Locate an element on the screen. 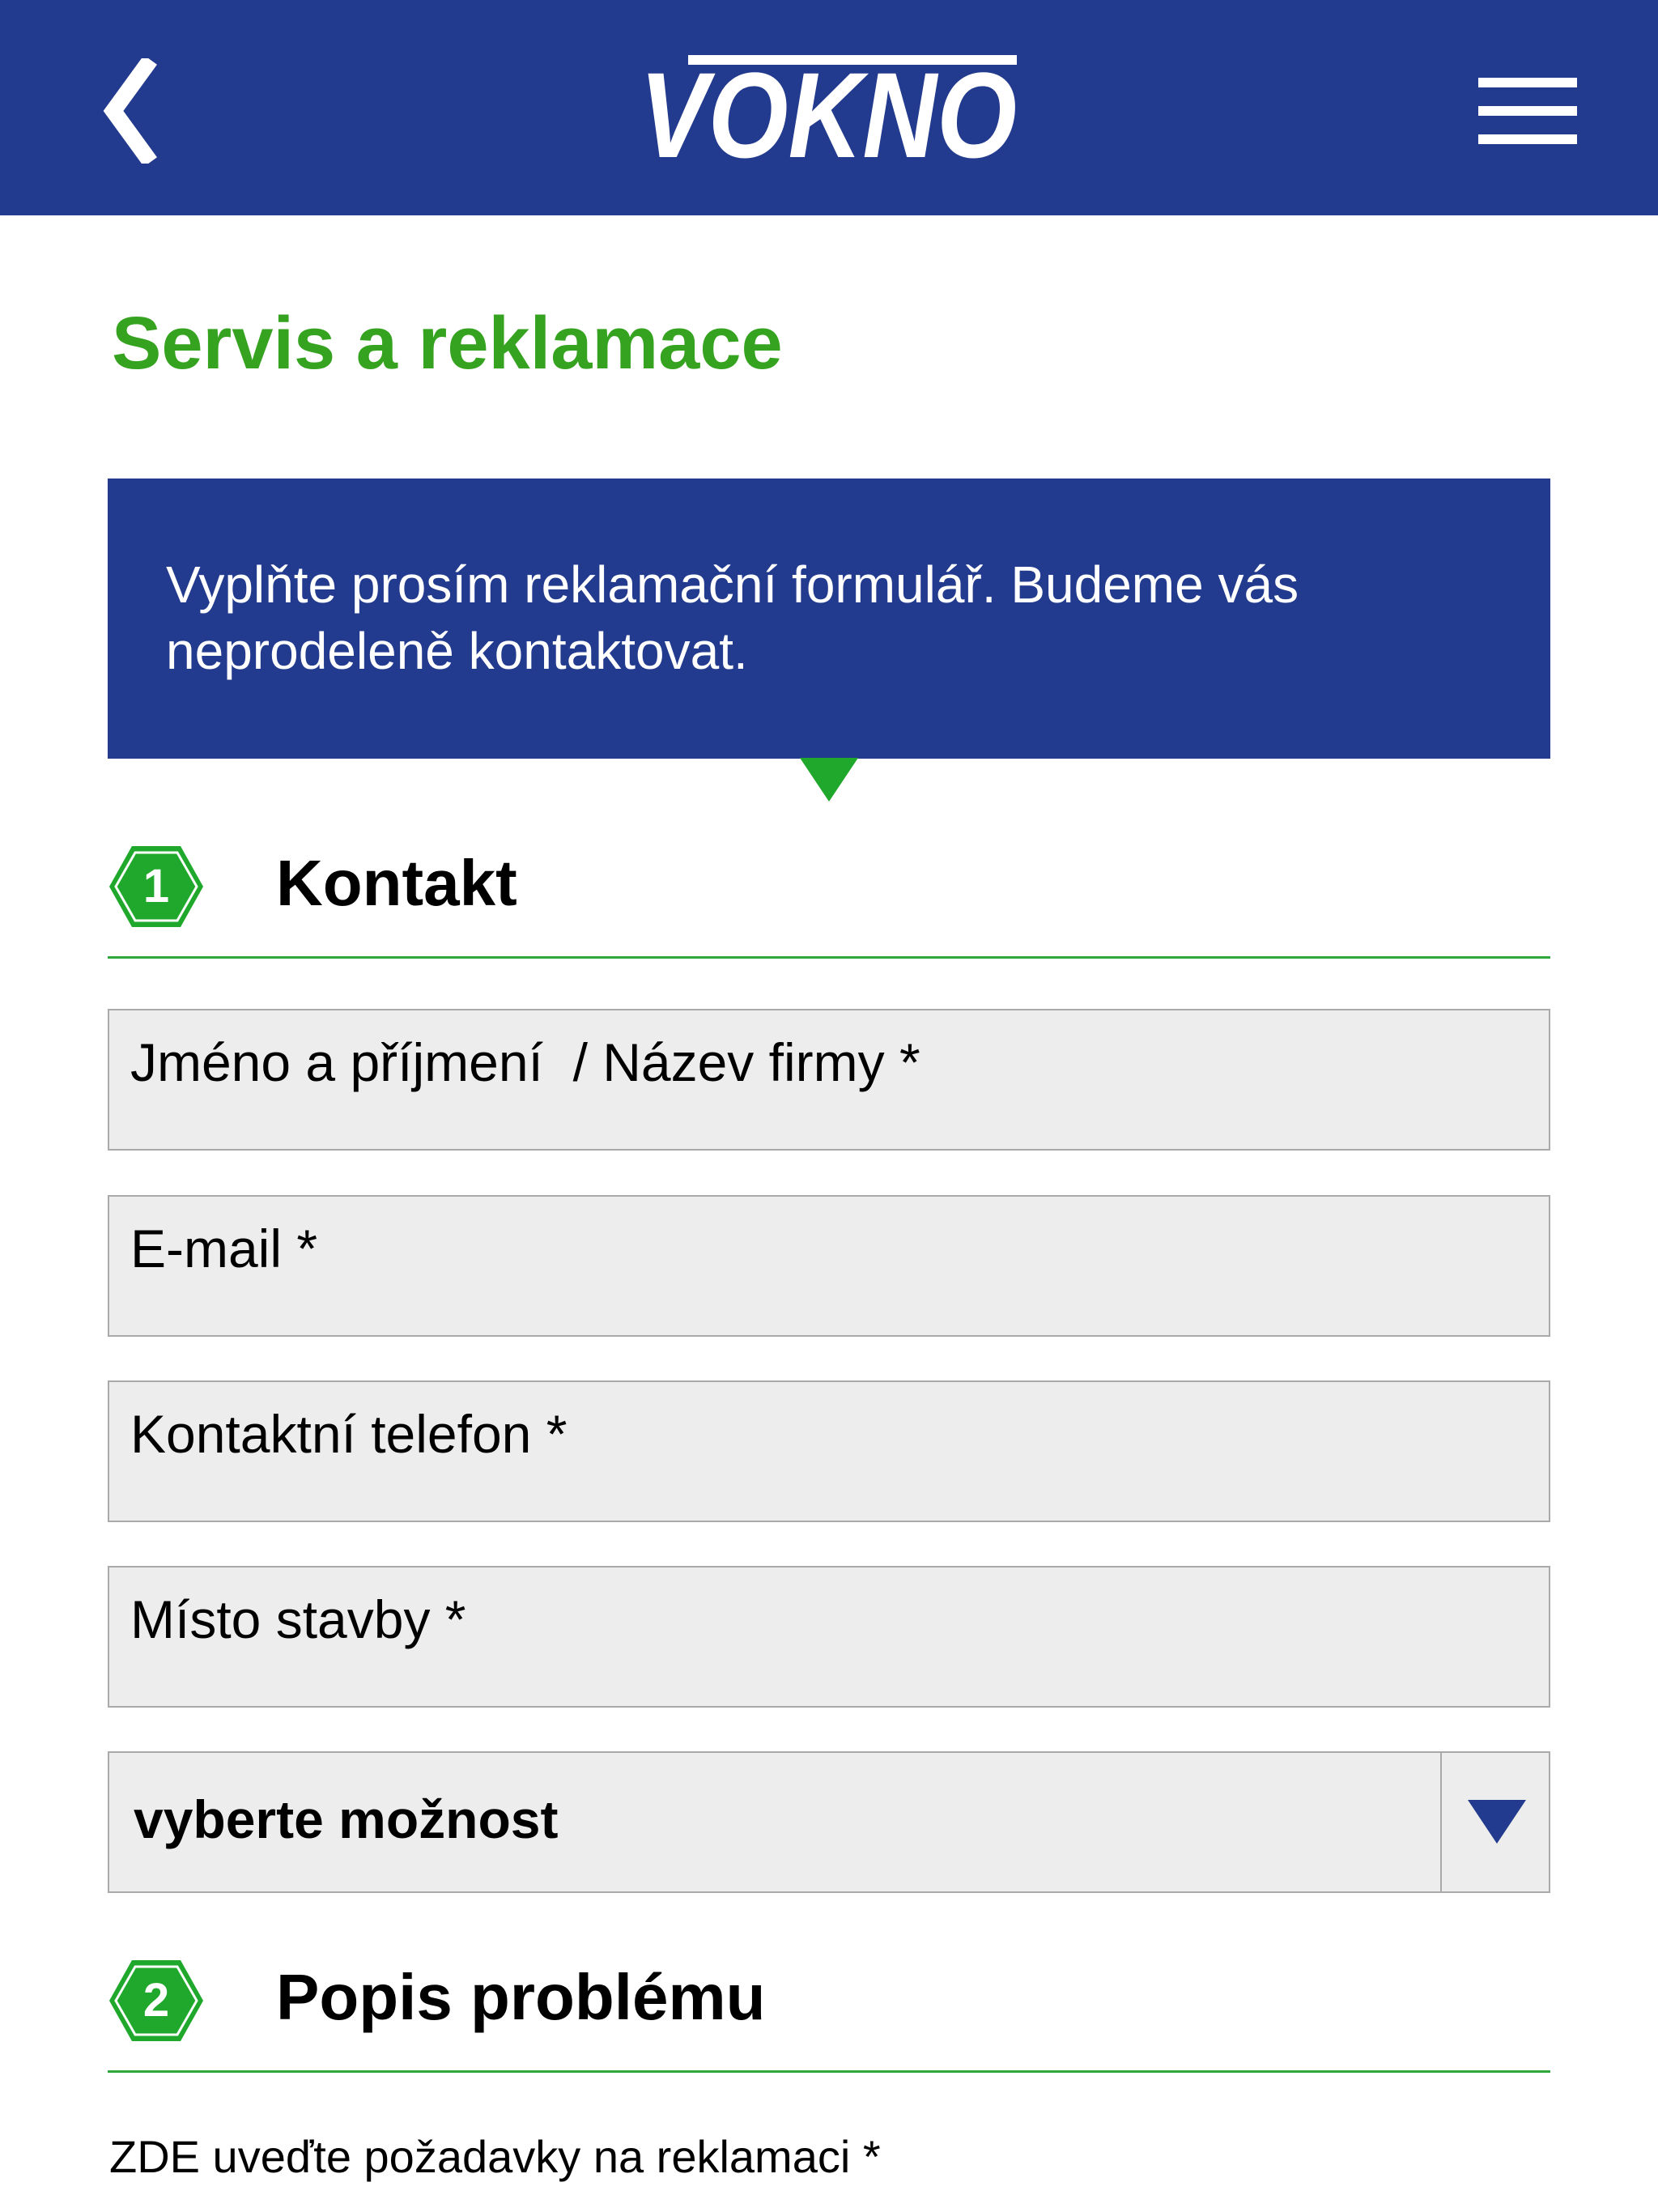 Image resolution: width=1658 pixels, height=2212 pixels. app-header: VOKNO is located at coordinates (829, 108).